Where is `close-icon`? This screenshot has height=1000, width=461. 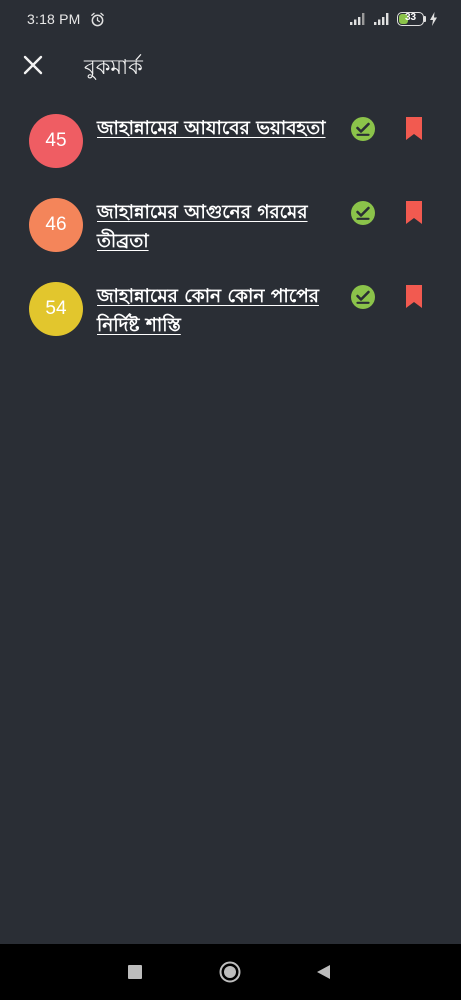
close-icon is located at coordinates (33, 65).